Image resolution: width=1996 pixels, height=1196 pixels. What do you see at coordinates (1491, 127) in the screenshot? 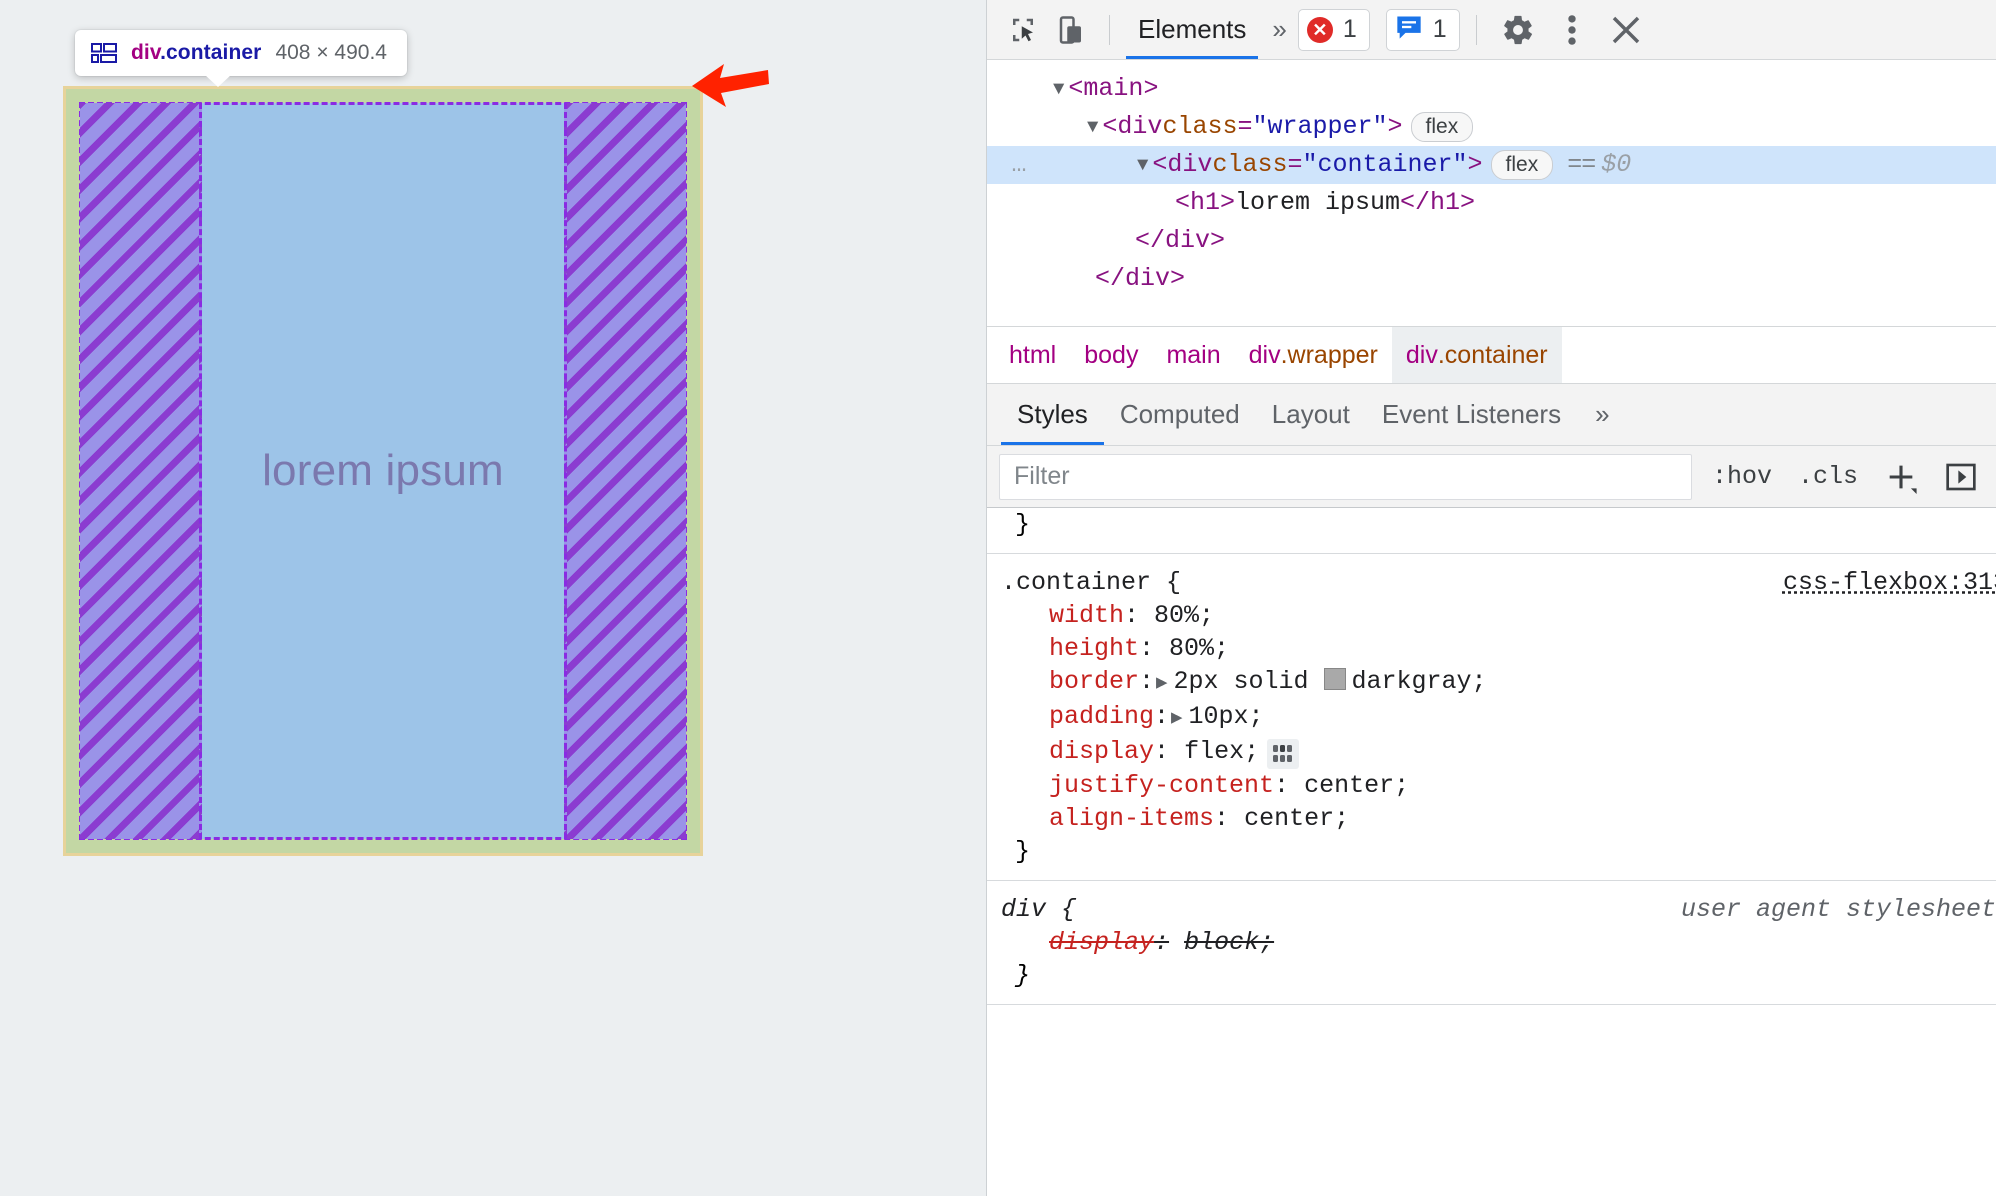
I see `dom-row-wrapper: ▼ <div class = "wrapper" > flex` at bounding box center [1491, 127].